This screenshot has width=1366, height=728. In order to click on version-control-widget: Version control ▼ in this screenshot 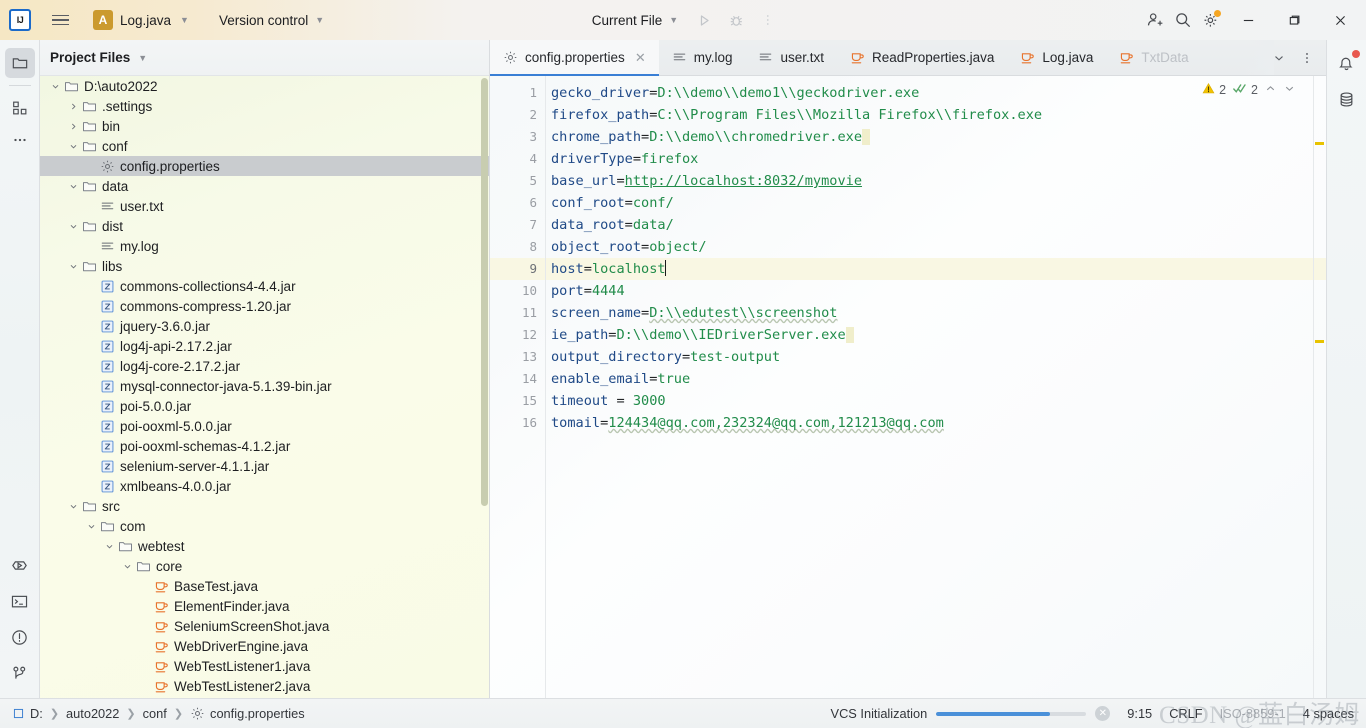, I will do `click(271, 20)`.